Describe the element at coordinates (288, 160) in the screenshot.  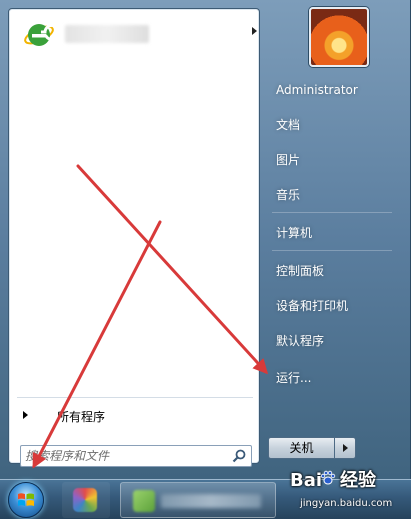
I see `right-item-label: 图片` at that location.